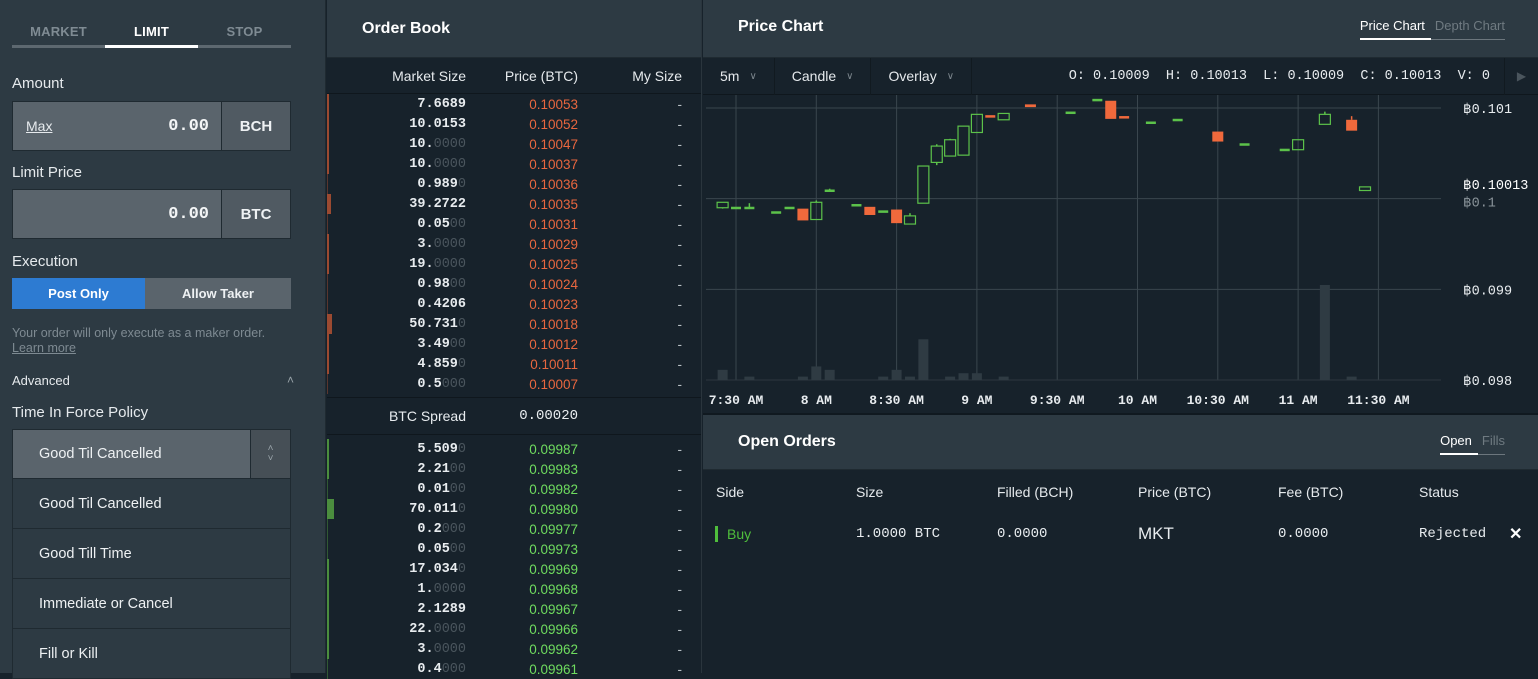 The width and height of the screenshot is (1538, 679). What do you see at coordinates (138, 348) in the screenshot?
I see `learn-more-link: Learn more` at bounding box center [138, 348].